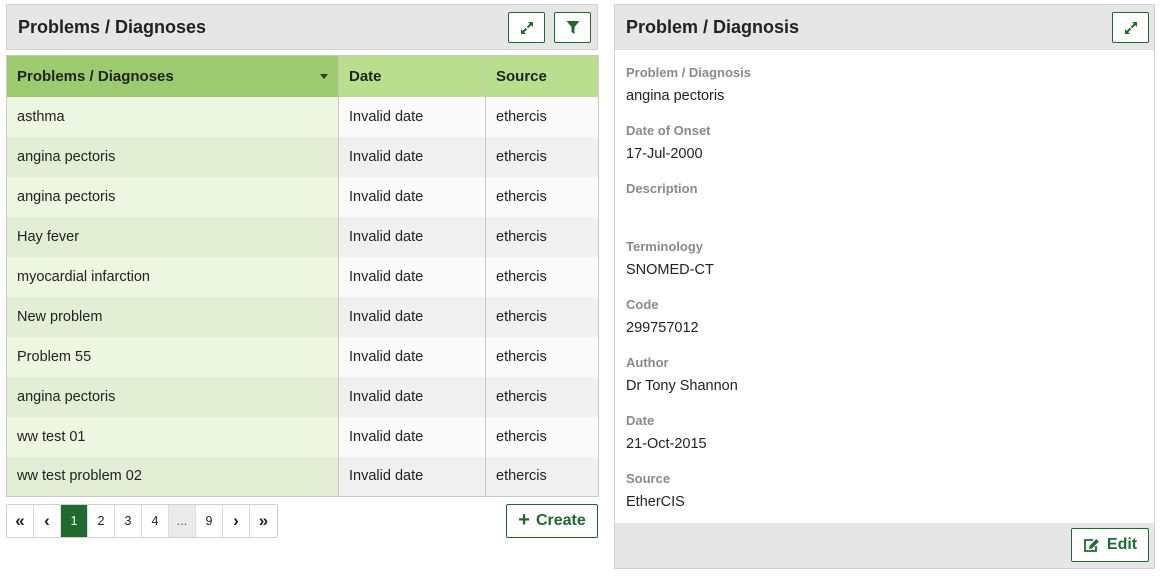 This screenshot has width=1165, height=581. What do you see at coordinates (1091, 545) in the screenshot?
I see `edit-icon` at bounding box center [1091, 545].